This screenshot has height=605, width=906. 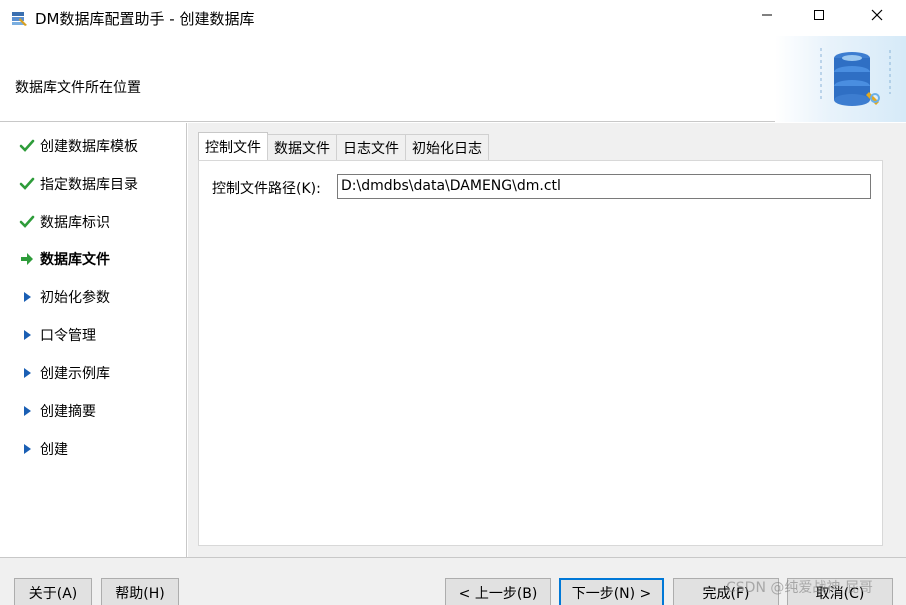 I want to click on prev-button: < 上一步(B), so click(x=498, y=591).